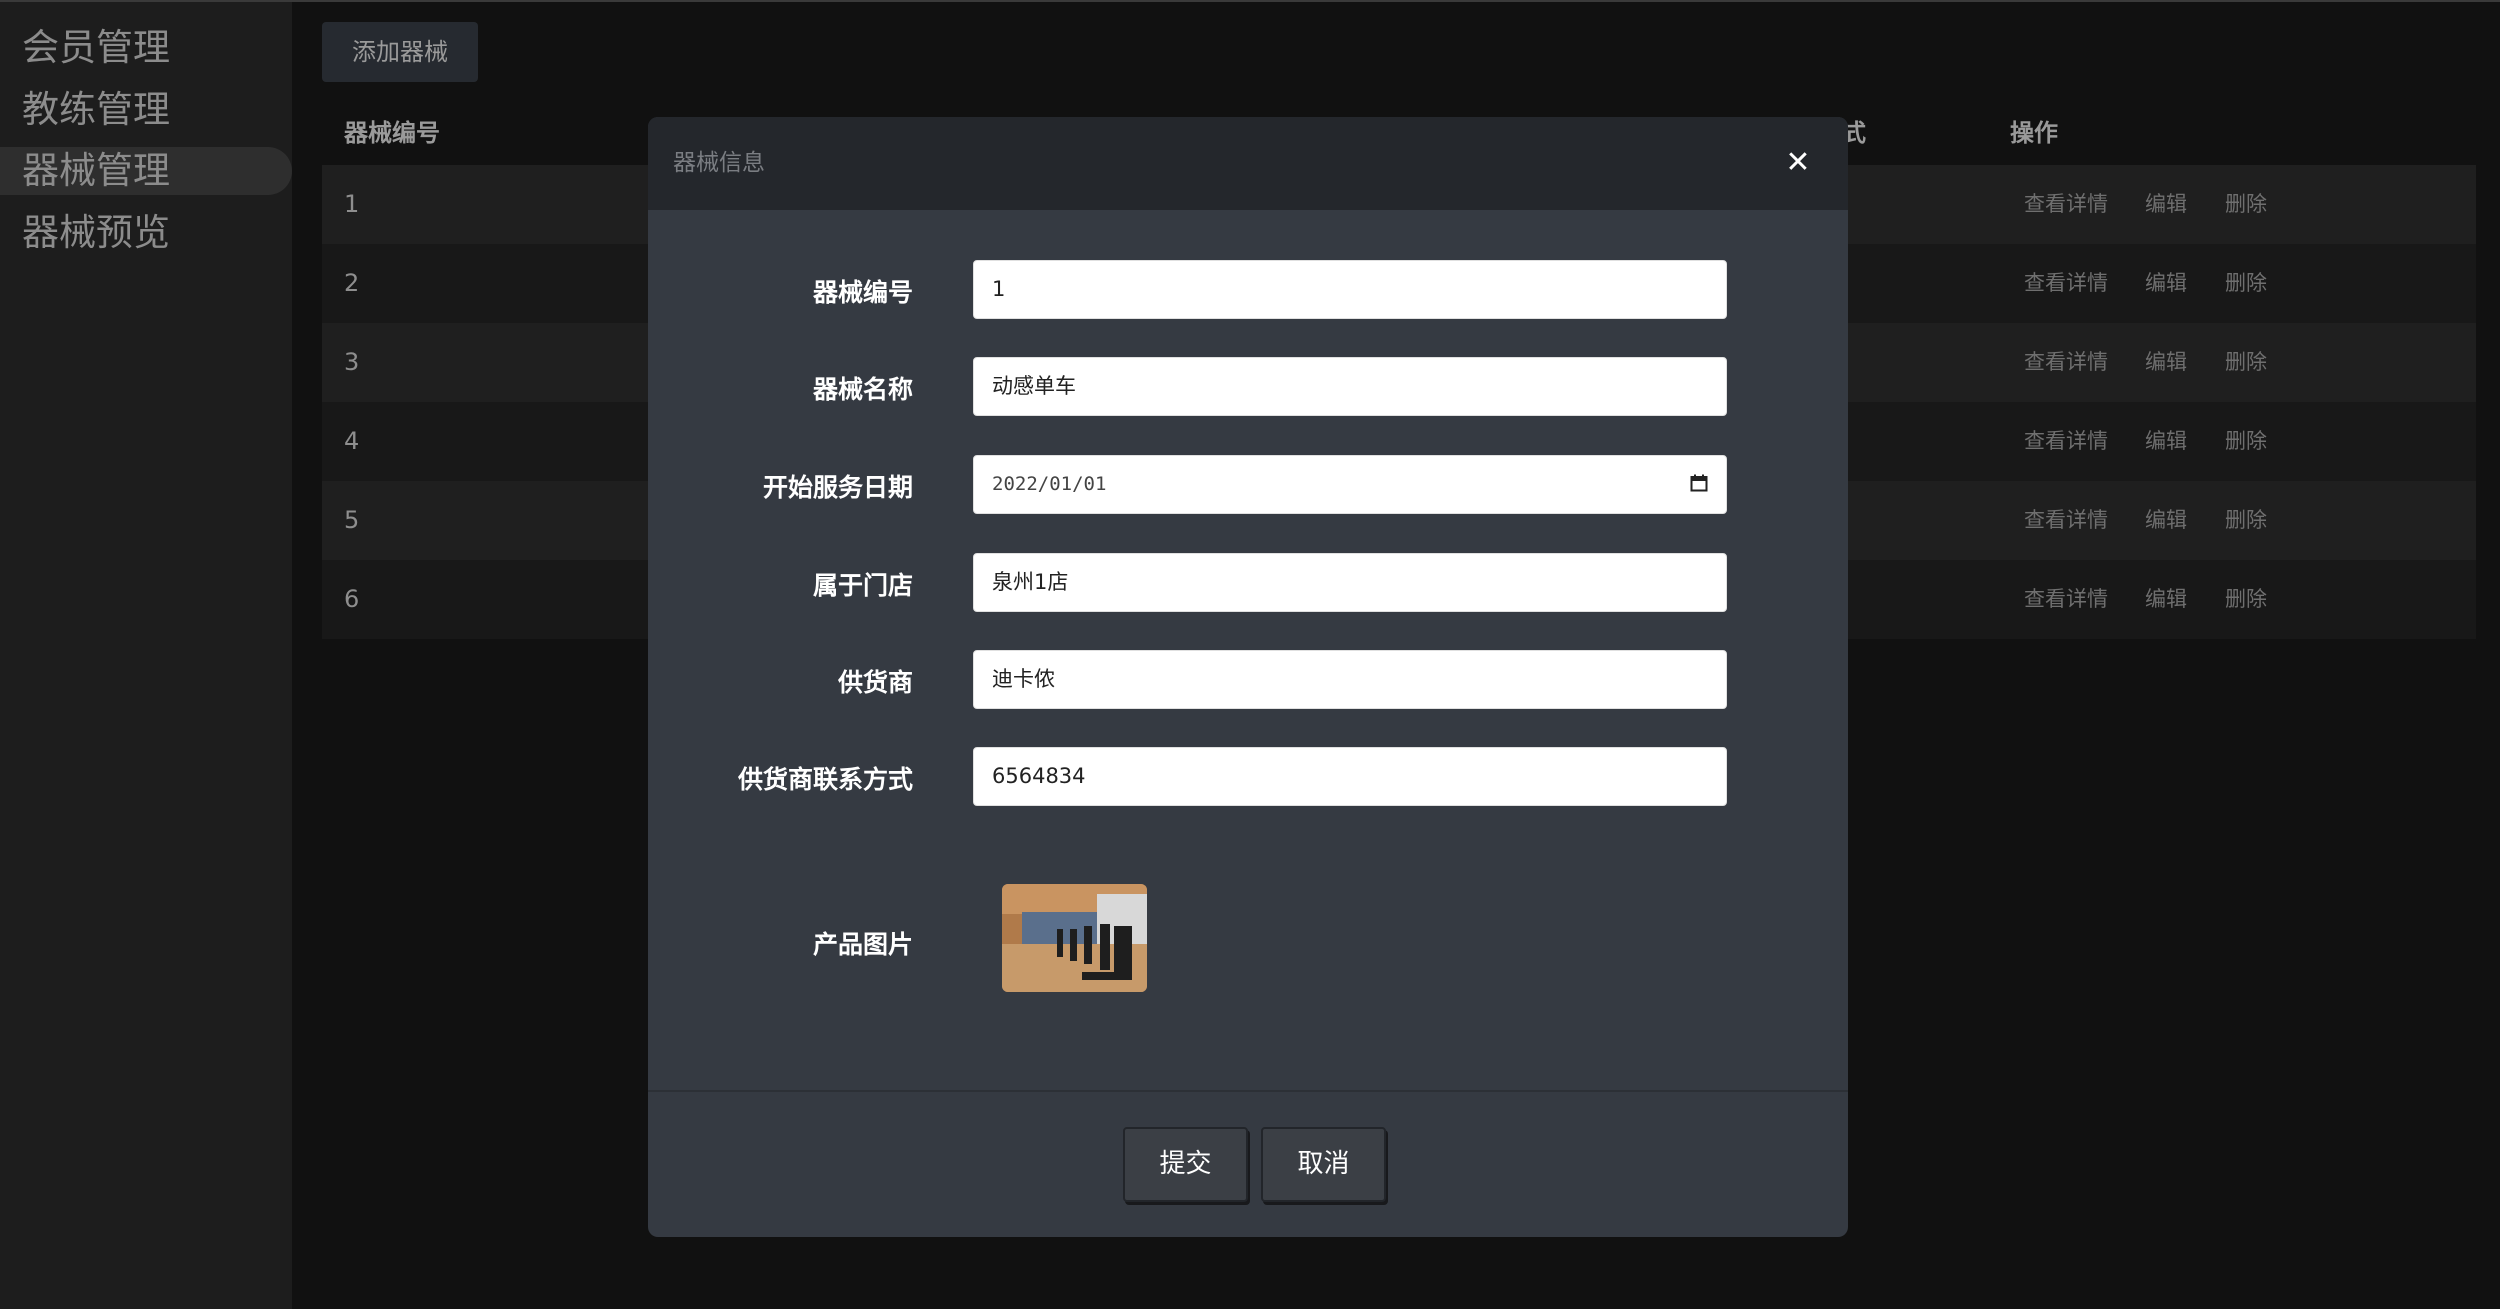 This screenshot has height=1309, width=2500. Describe the element at coordinates (146, 110) in the screenshot. I see `sidebar-item-coaches: 教练管理` at that location.